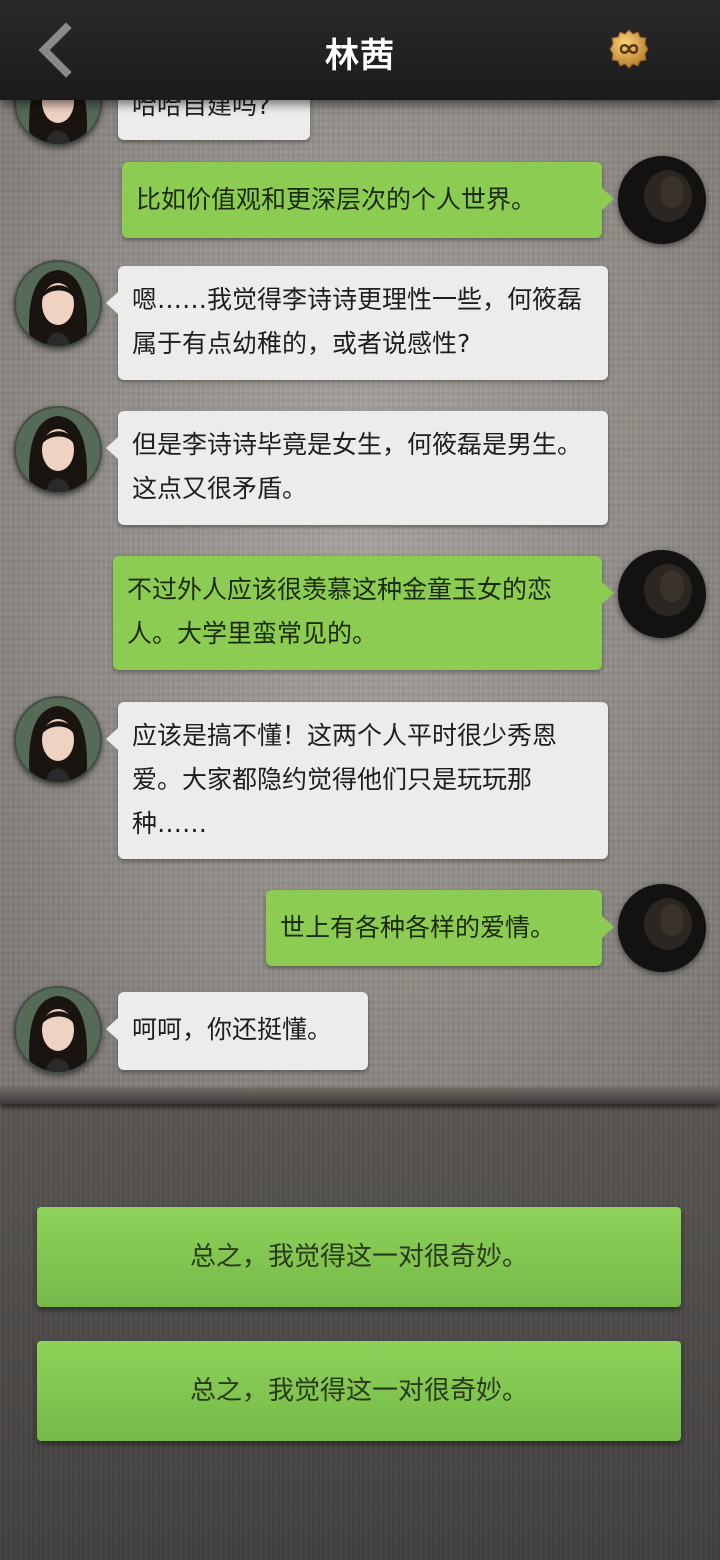 The image size is (720, 1560). I want to click on message-bubble-incoming: 但是李诗诗毕竟是女生，何筱磊是男生。这点又很矛盾。, so click(357, 468).